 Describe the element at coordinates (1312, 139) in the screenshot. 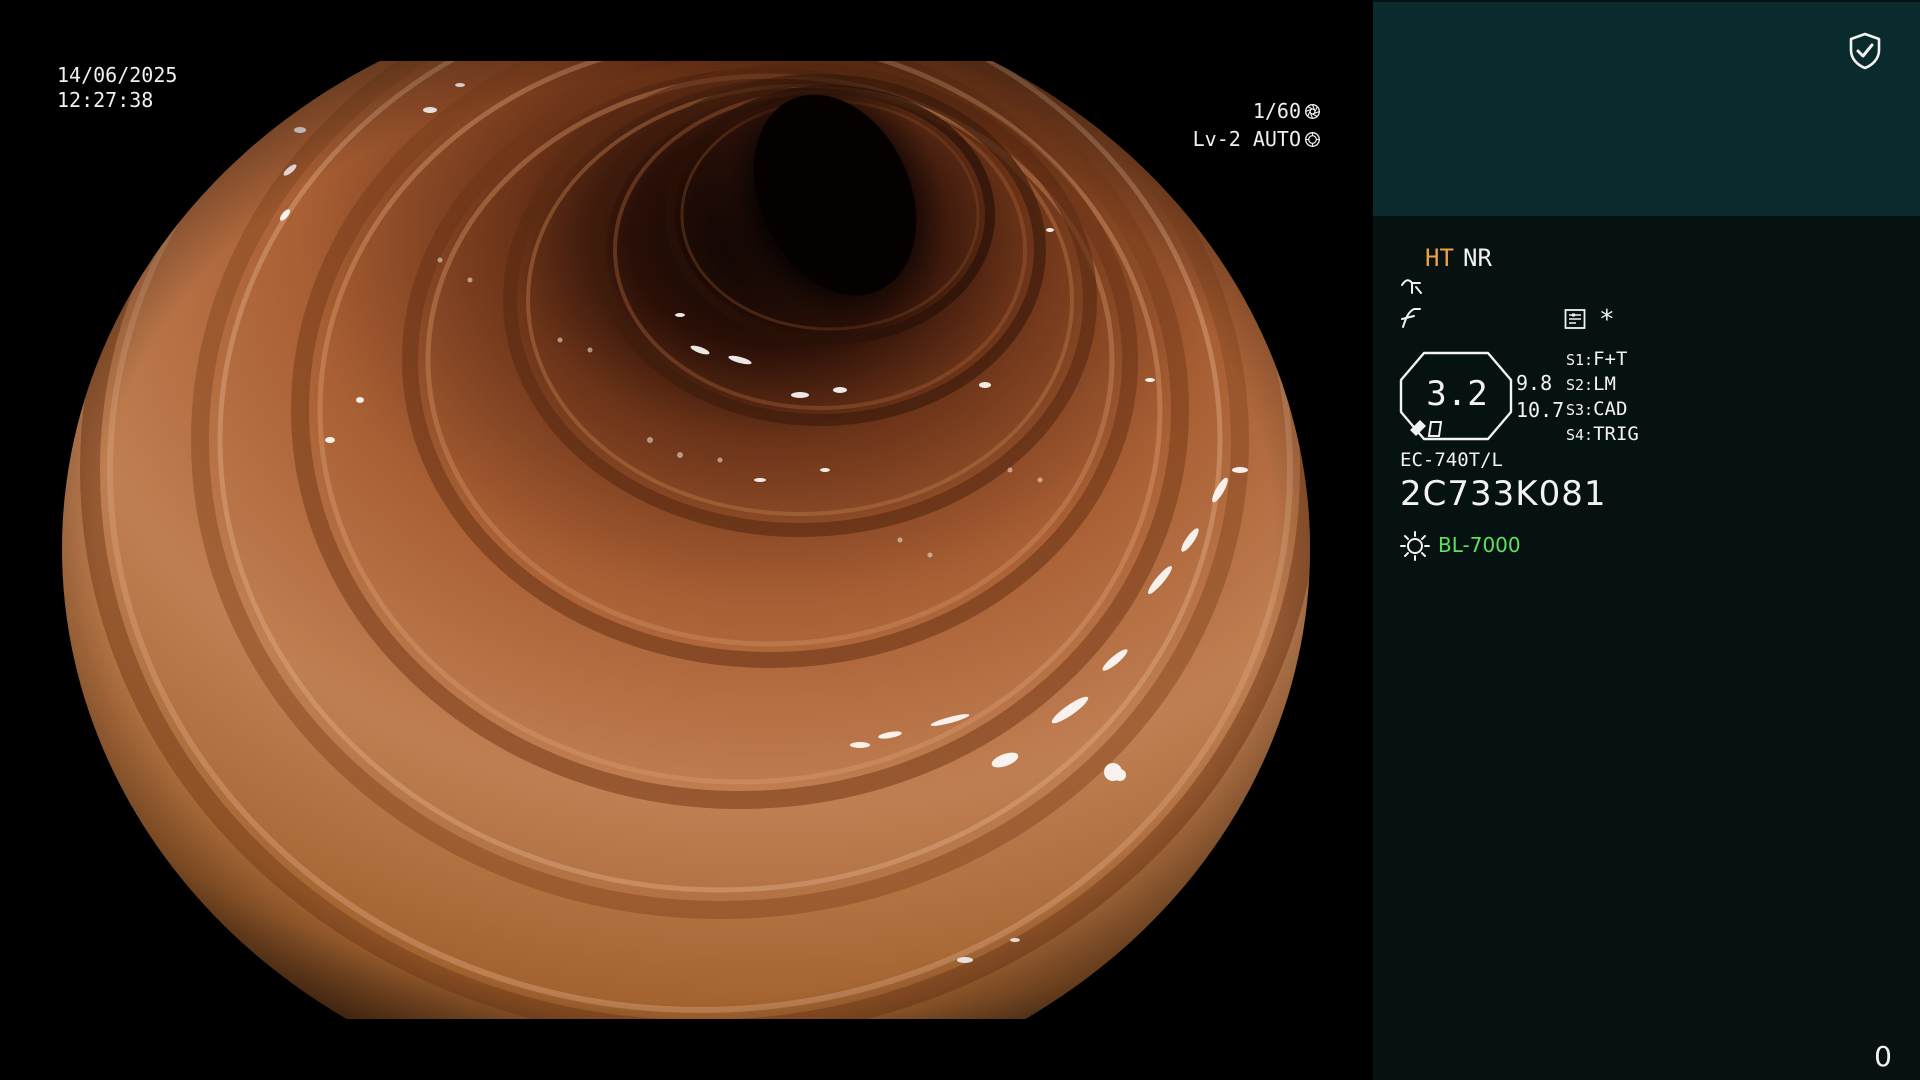

I see `iris-icon` at that location.